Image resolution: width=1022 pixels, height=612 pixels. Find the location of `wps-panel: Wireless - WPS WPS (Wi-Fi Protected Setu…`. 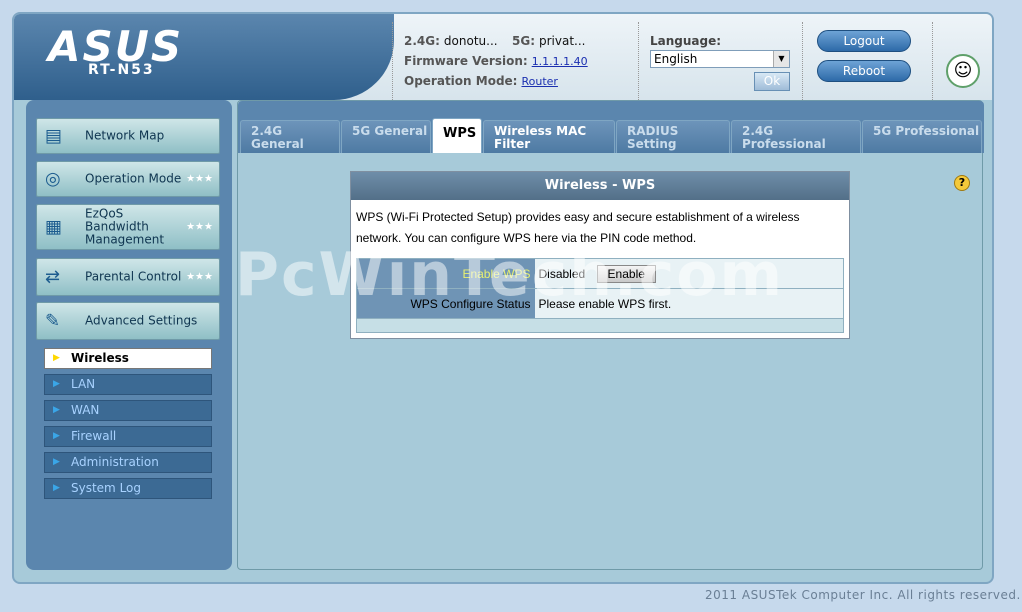

wps-panel: Wireless - WPS WPS (Wi-Fi Protected Setu… is located at coordinates (600, 255).